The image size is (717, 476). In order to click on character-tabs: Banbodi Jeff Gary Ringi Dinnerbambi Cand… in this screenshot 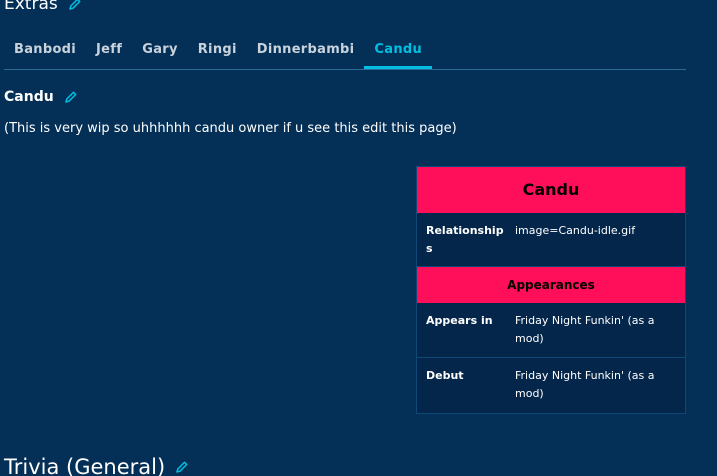, I will do `click(345, 50)`.